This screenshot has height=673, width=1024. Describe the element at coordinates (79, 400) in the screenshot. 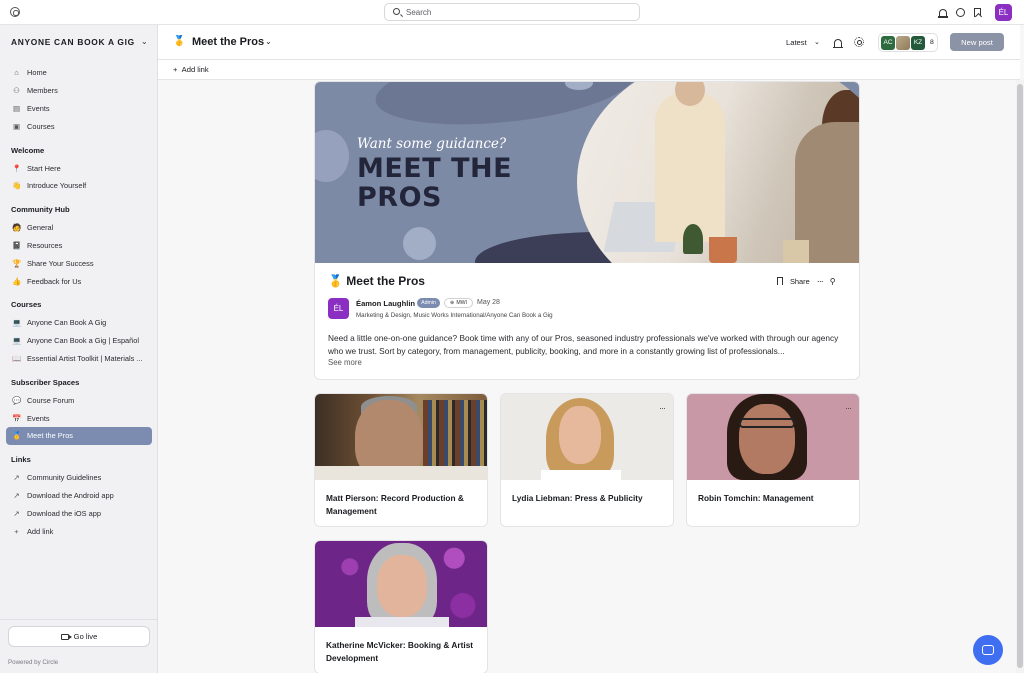

I see `sidebar-item-course-forum: 💬 Course Forum` at that location.